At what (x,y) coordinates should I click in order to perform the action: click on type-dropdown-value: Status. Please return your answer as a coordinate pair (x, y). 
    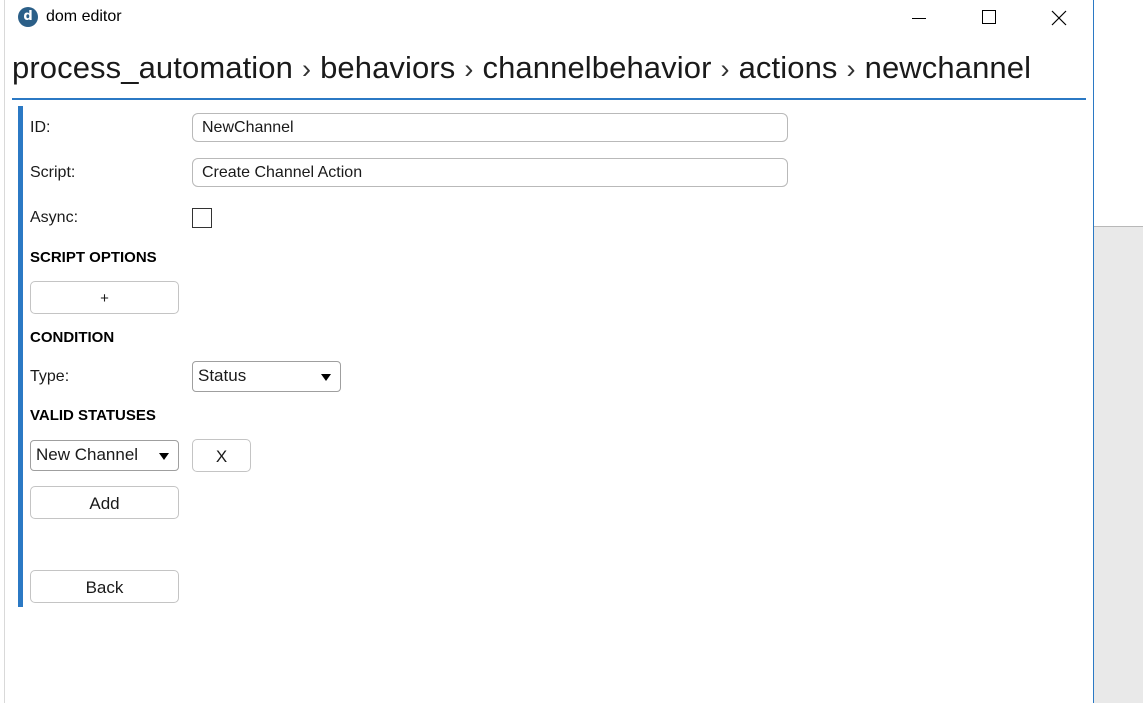
    Looking at the image, I should click on (222, 375).